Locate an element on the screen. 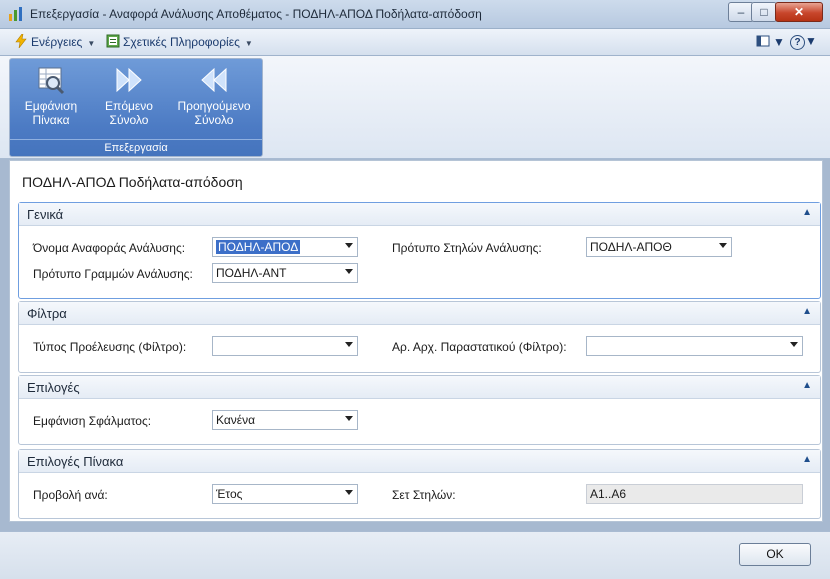 The image size is (830, 579). ribbon-group-label: Επεξεργασία is located at coordinates (136, 146).